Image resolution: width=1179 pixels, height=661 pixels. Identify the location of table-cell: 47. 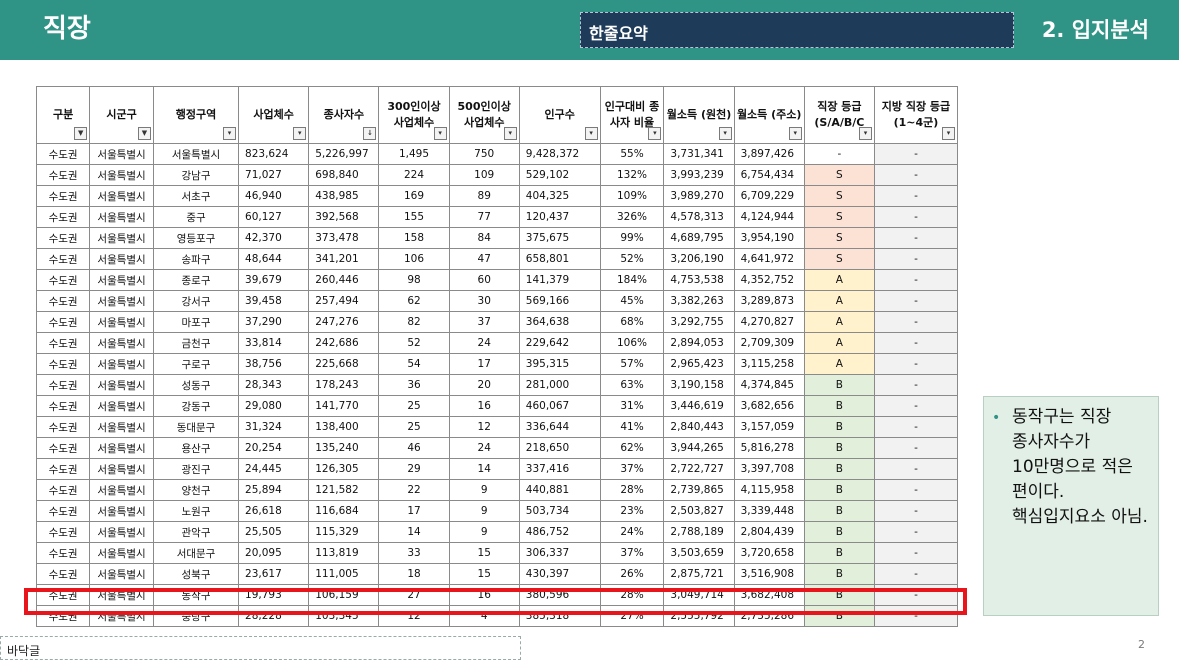
(484, 259).